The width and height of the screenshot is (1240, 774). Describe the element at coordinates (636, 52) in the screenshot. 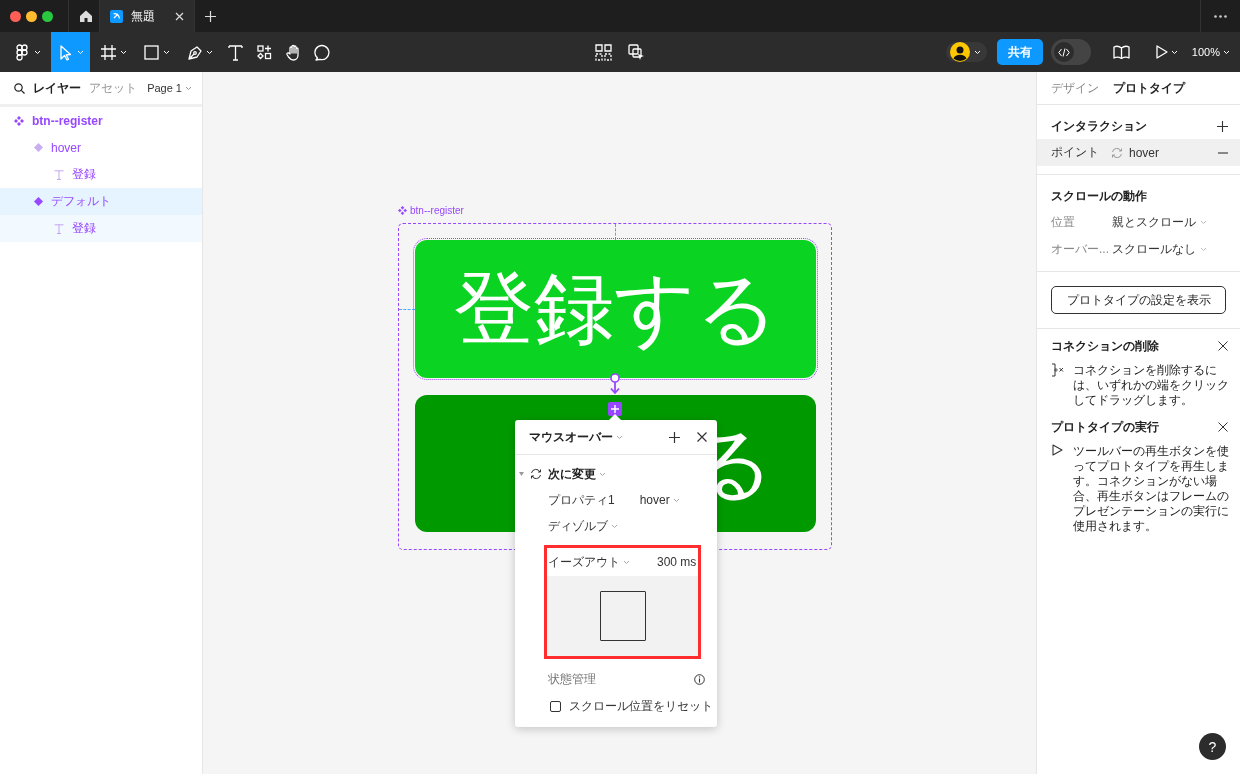

I see `overlapping-squares-icon` at that location.